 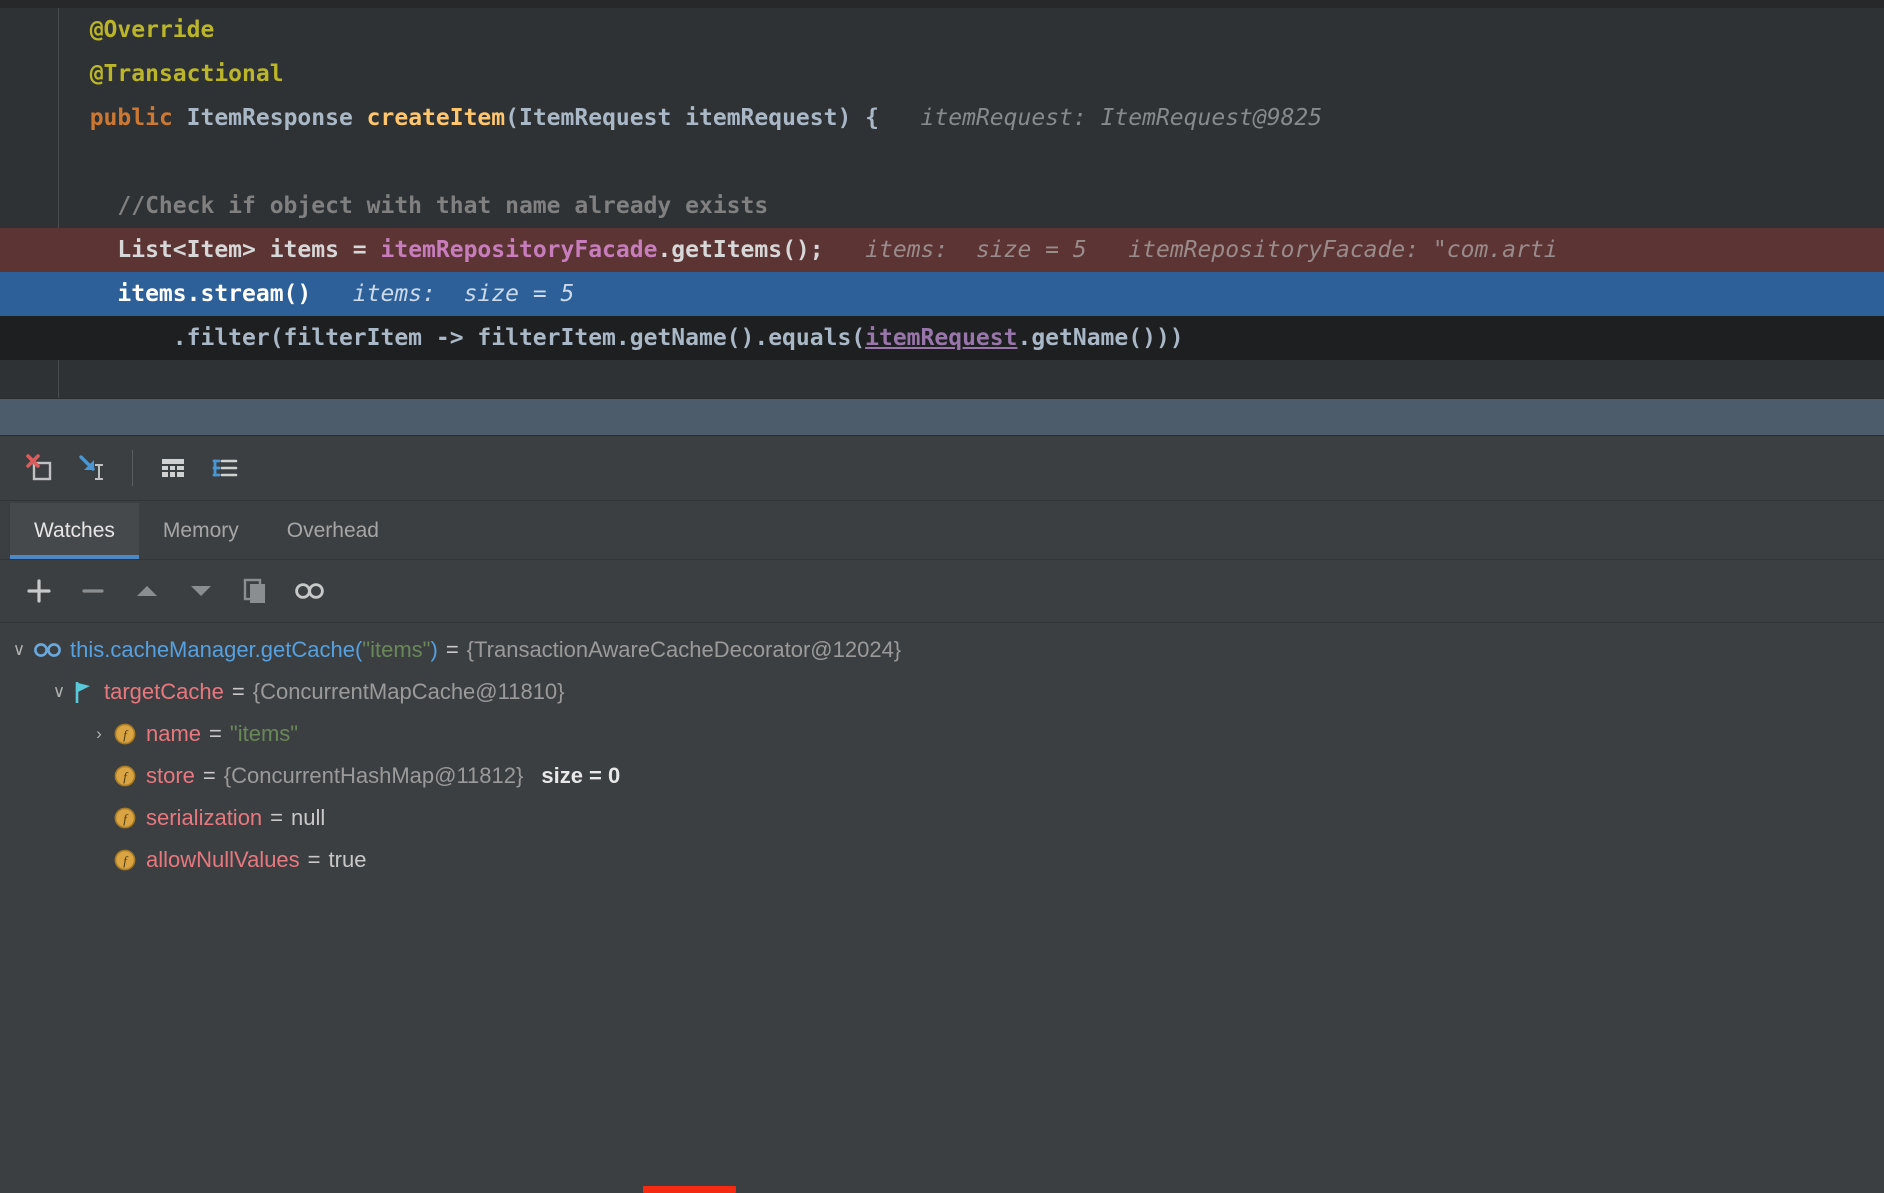 What do you see at coordinates (942, 417) in the screenshot?
I see `panel-splitter` at bounding box center [942, 417].